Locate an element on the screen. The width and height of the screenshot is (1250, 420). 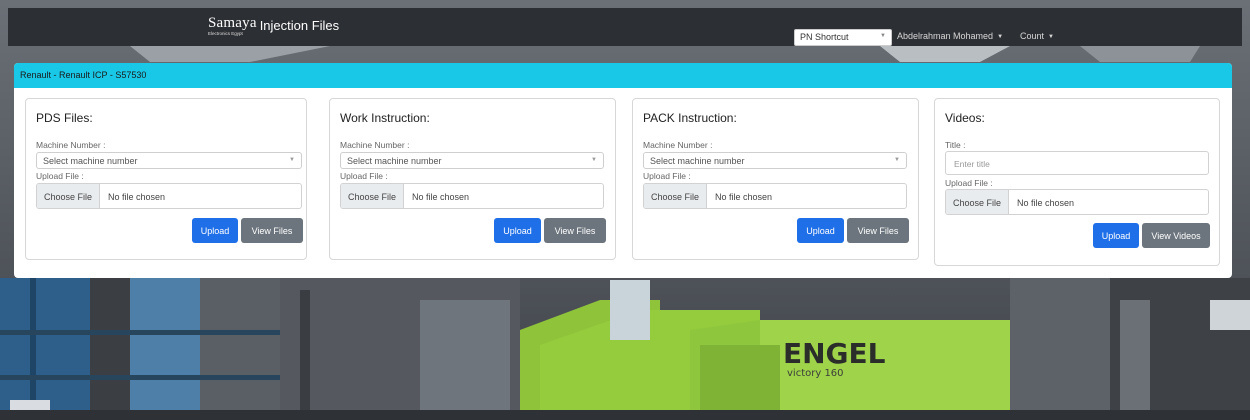
count-menu: Count ▼ is located at coordinates (1037, 36).